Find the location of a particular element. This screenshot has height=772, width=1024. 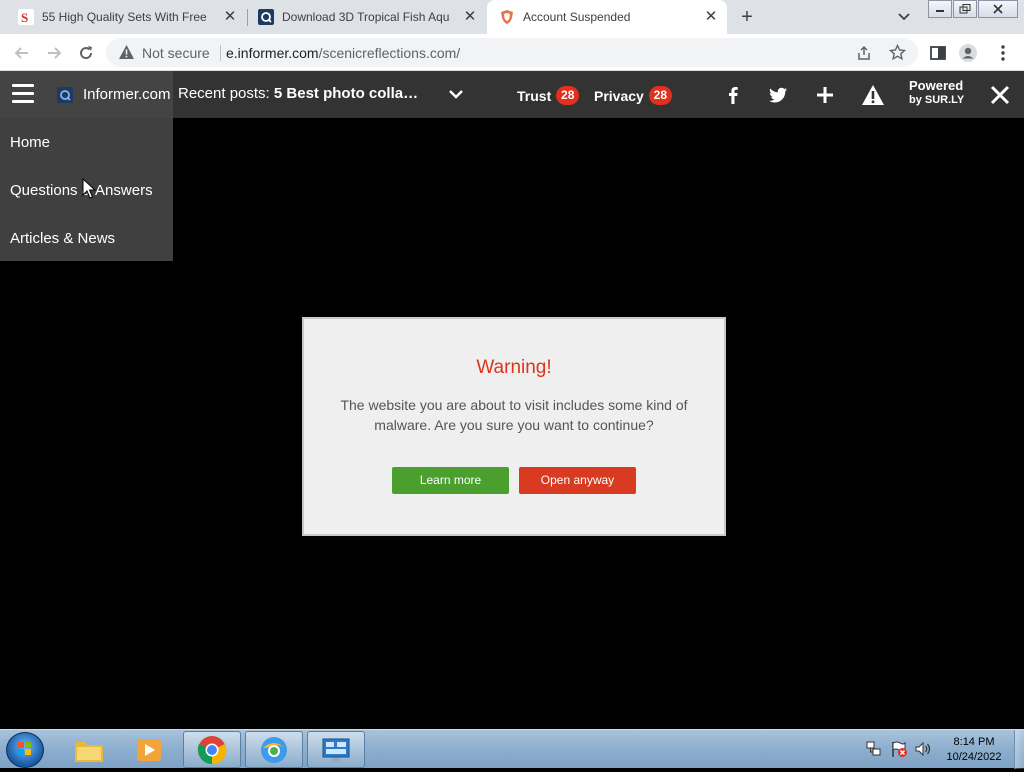

browser-taskbar-button is located at coordinates (274, 749).